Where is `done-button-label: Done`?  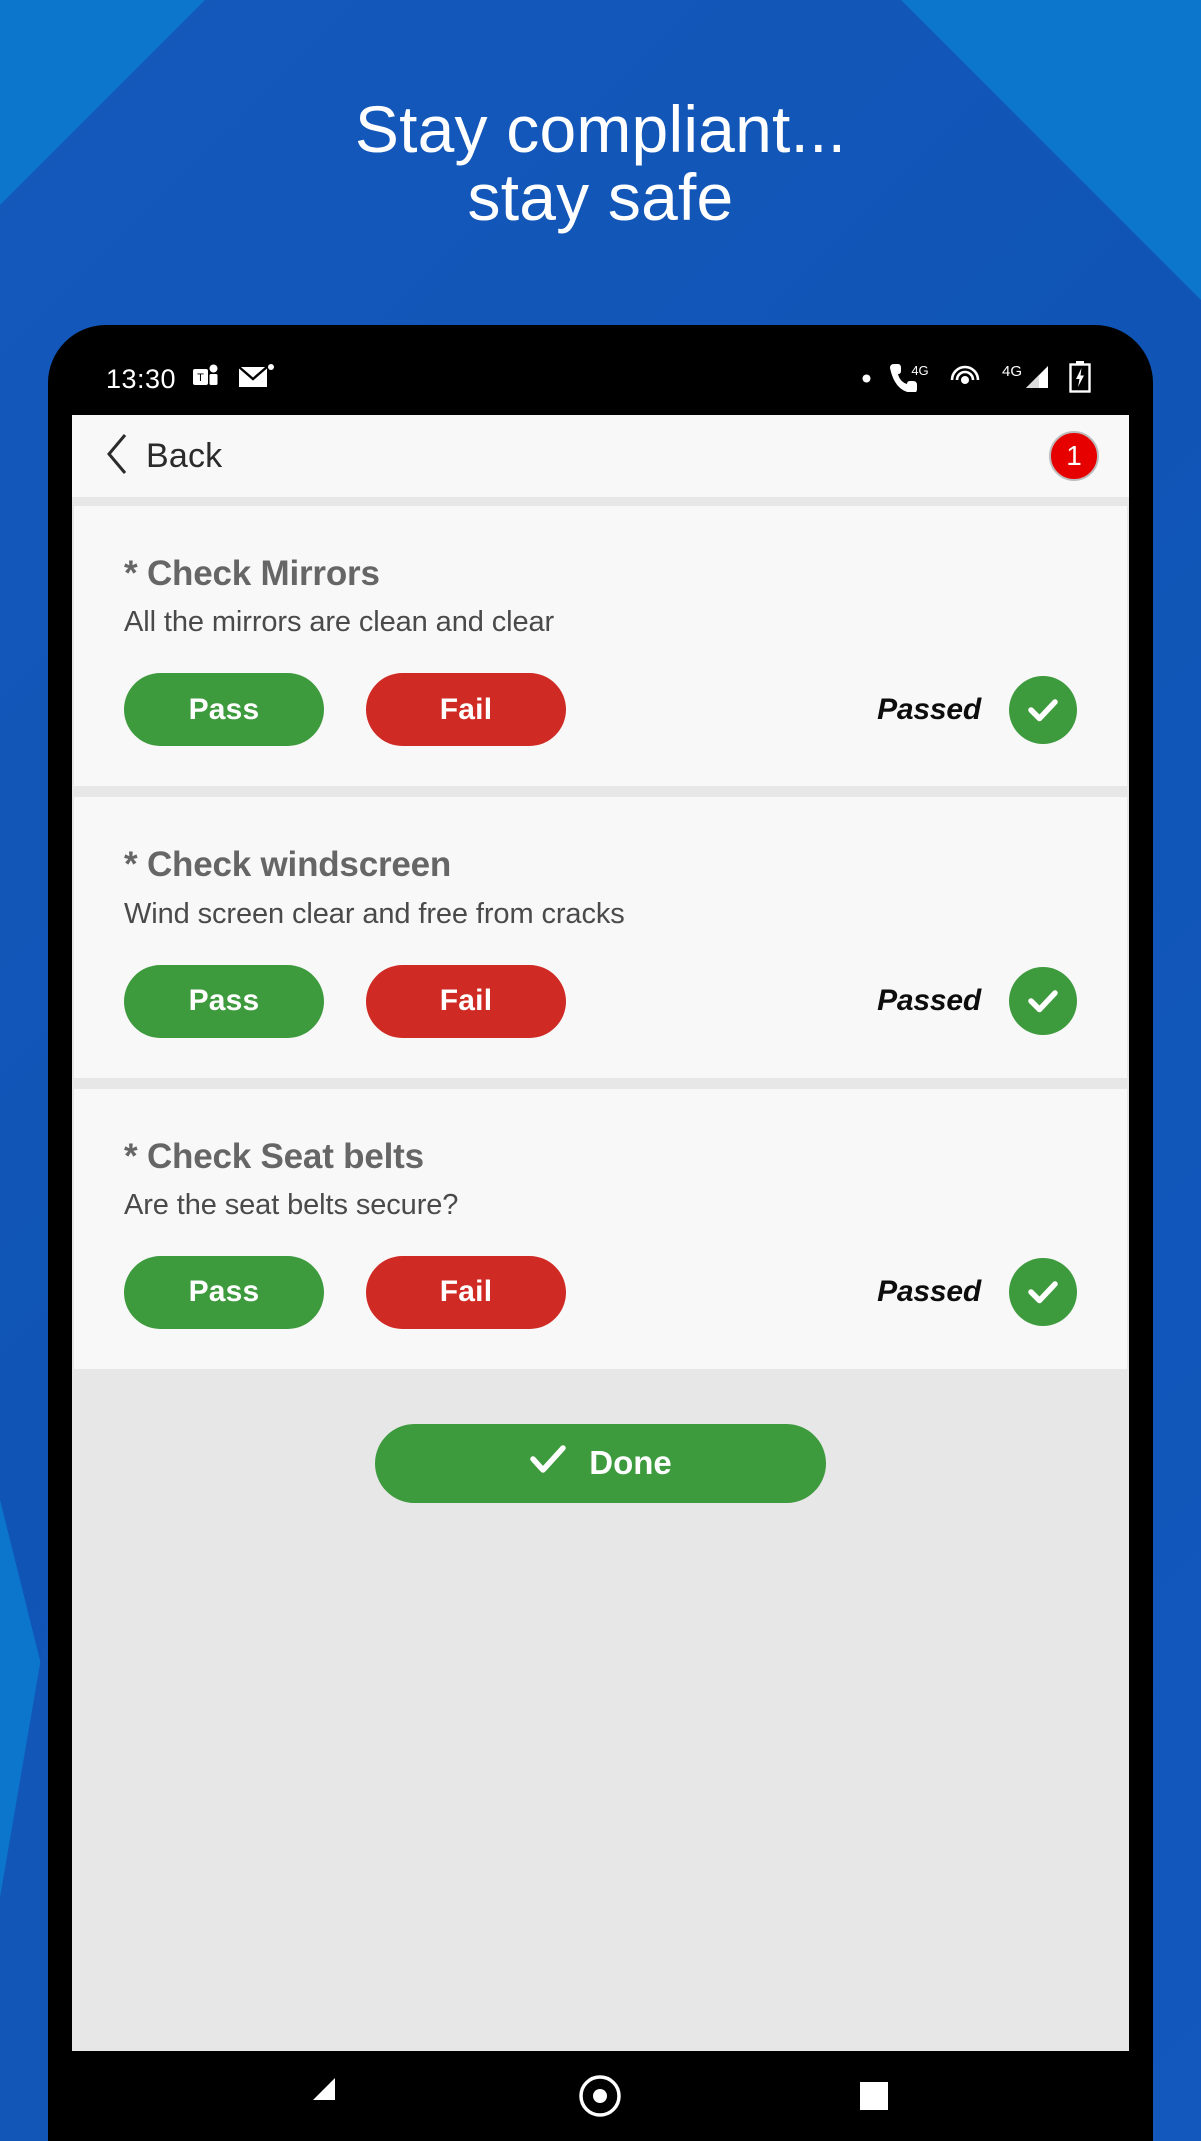 done-button-label: Done is located at coordinates (630, 1463).